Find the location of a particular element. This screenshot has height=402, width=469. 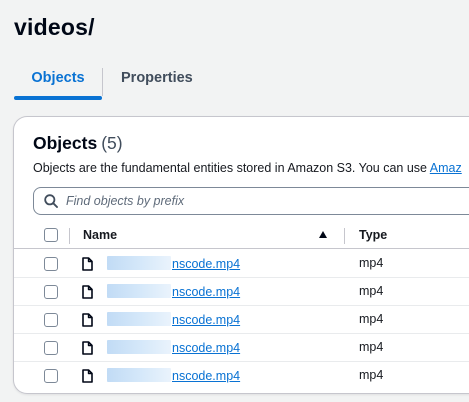

learn-more-link: Amaz is located at coordinates (446, 168).